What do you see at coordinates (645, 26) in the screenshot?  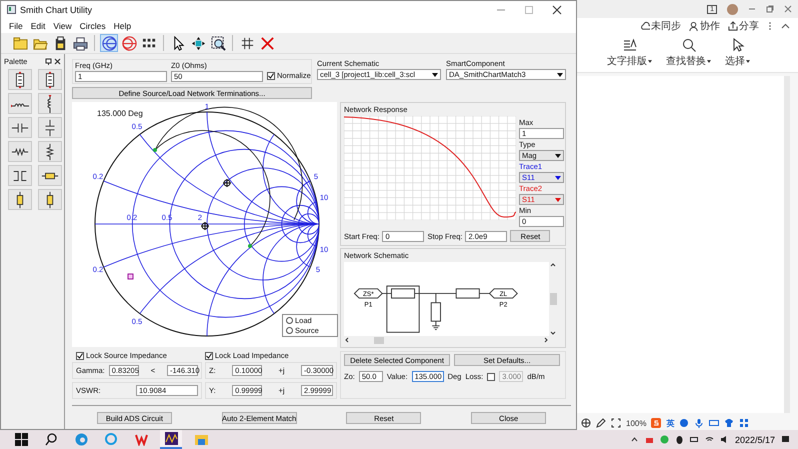 I see `cloud-icon` at bounding box center [645, 26].